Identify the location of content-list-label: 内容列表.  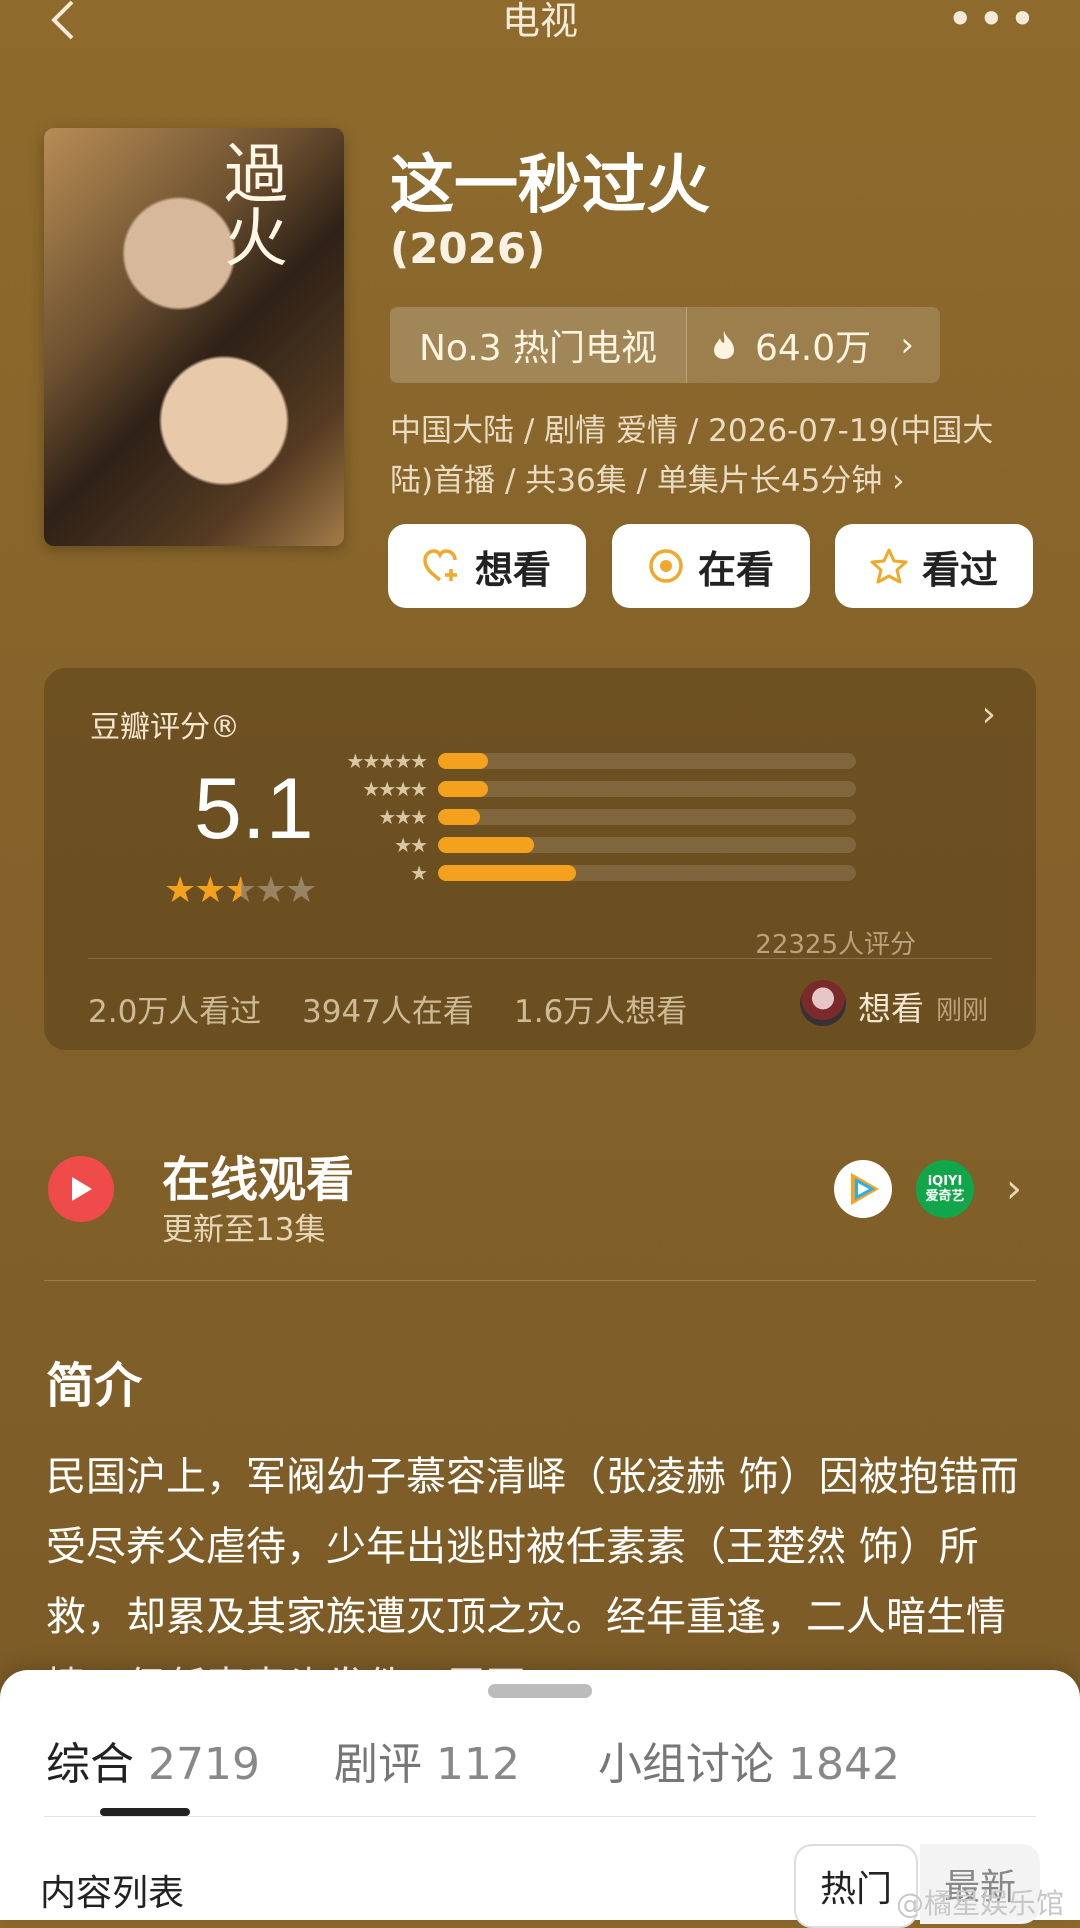
(112, 1893).